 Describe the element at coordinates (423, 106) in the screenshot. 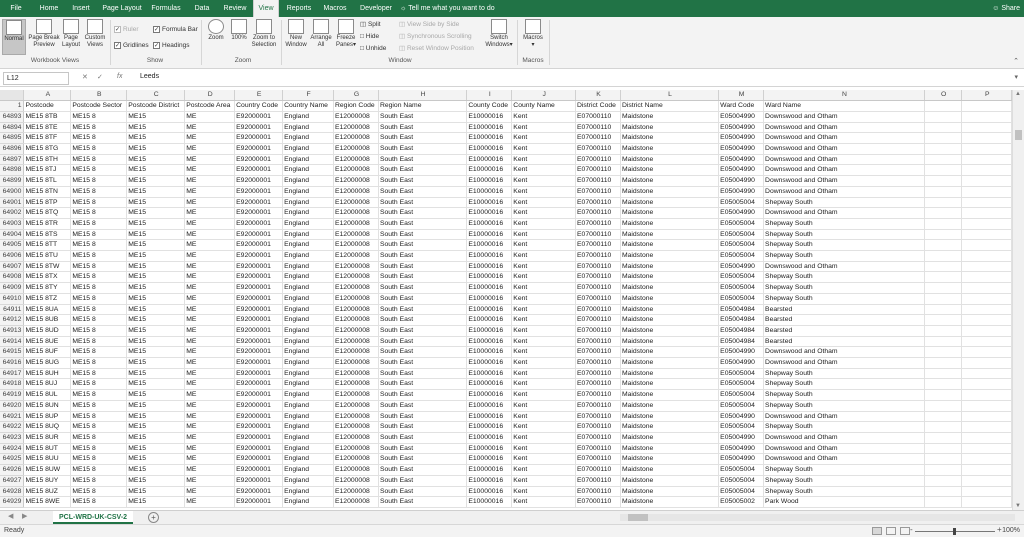

I see `header-cell: Region Name` at that location.